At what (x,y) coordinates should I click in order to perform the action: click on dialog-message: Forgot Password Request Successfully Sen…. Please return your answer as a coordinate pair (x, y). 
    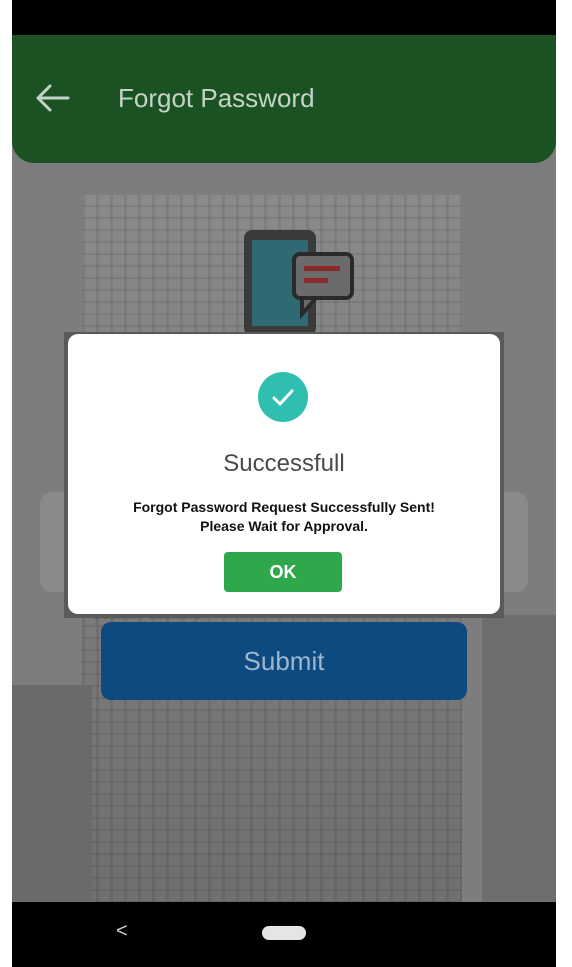
    Looking at the image, I should click on (284, 517).